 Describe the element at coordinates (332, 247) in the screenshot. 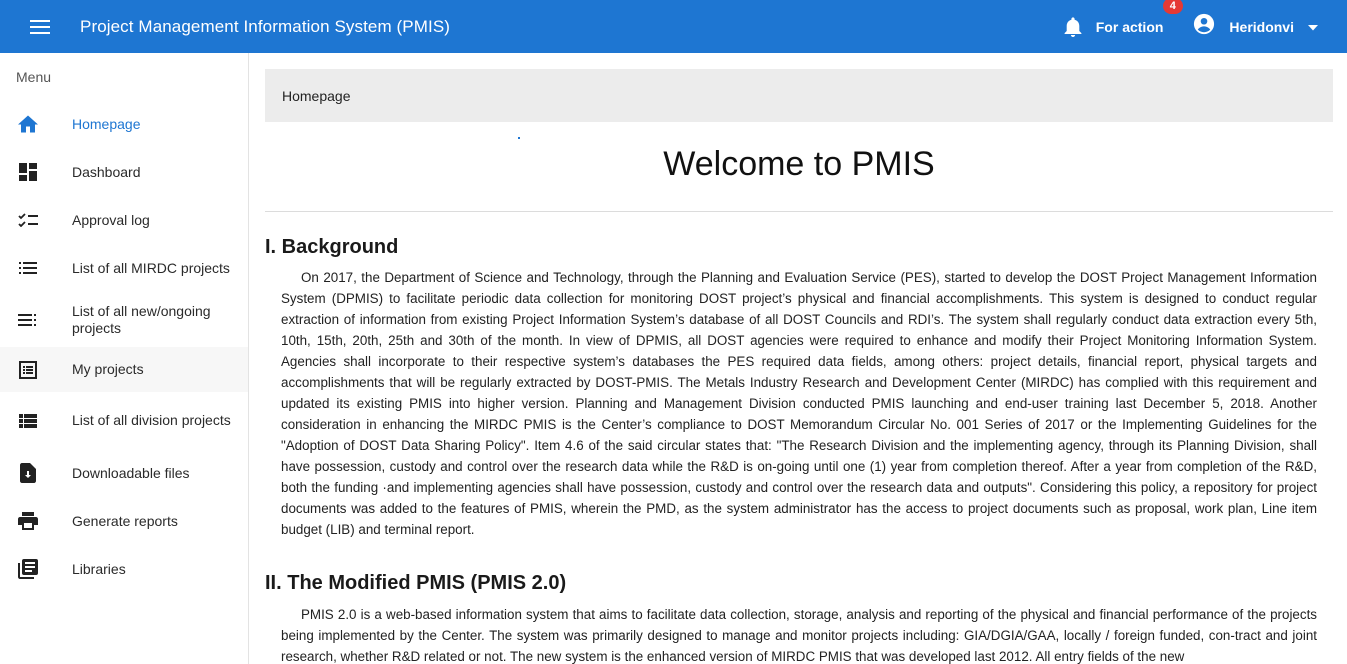

I see `section-title-background: I. Background` at that location.